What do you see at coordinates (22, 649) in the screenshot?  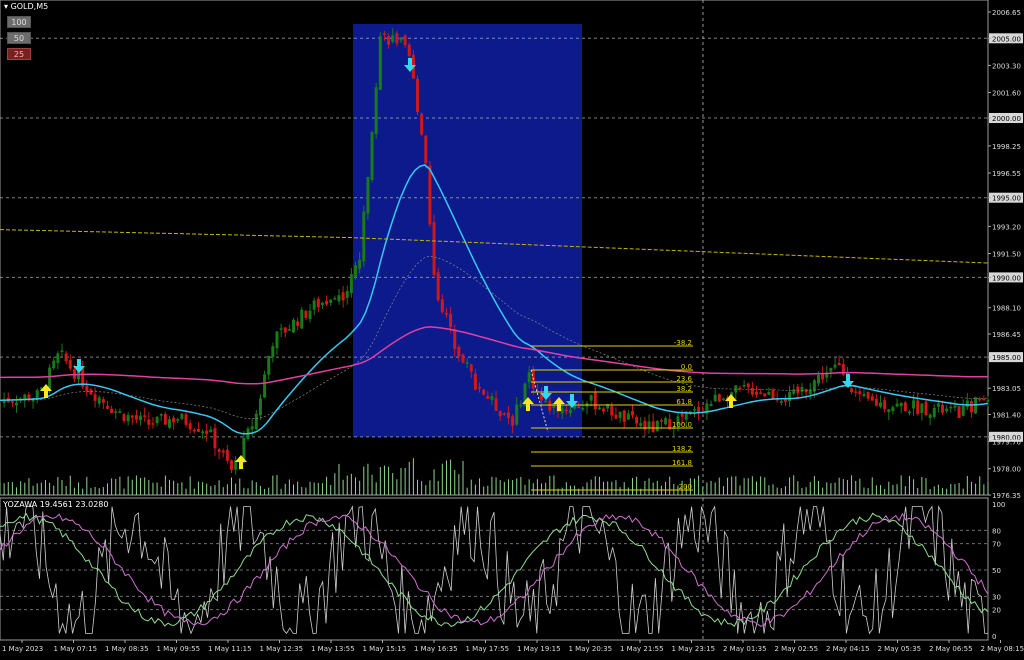 I see `time-axis-label: 1 May 2023` at bounding box center [22, 649].